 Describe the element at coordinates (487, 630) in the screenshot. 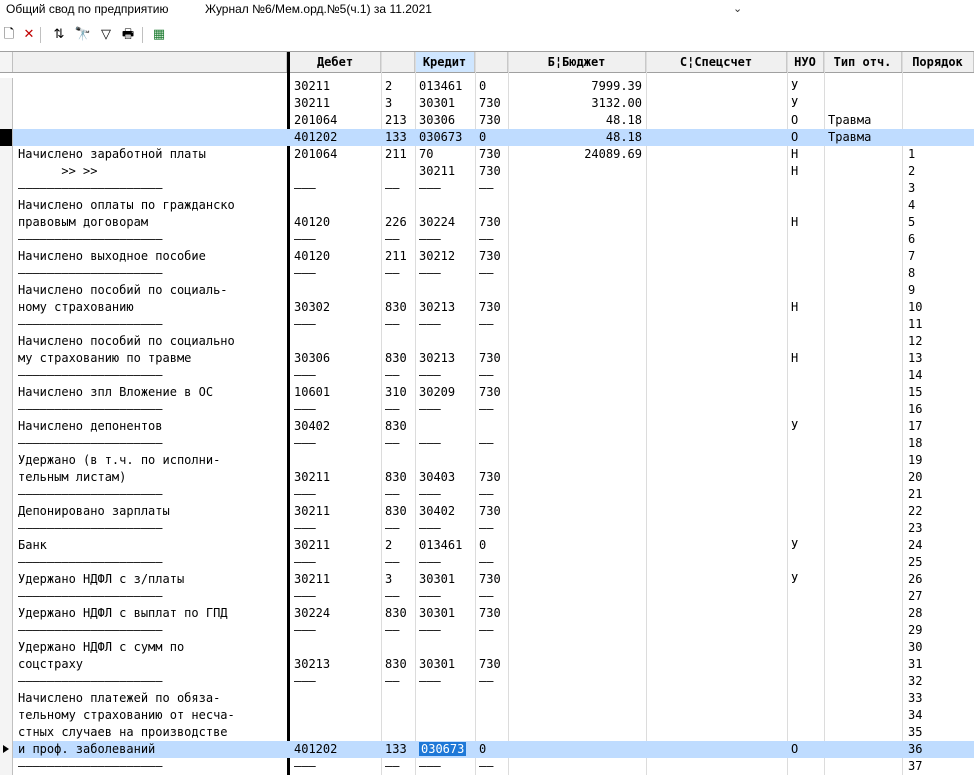

I see `table-row: ———————————————————— ——— —— ——— —— 29` at that location.